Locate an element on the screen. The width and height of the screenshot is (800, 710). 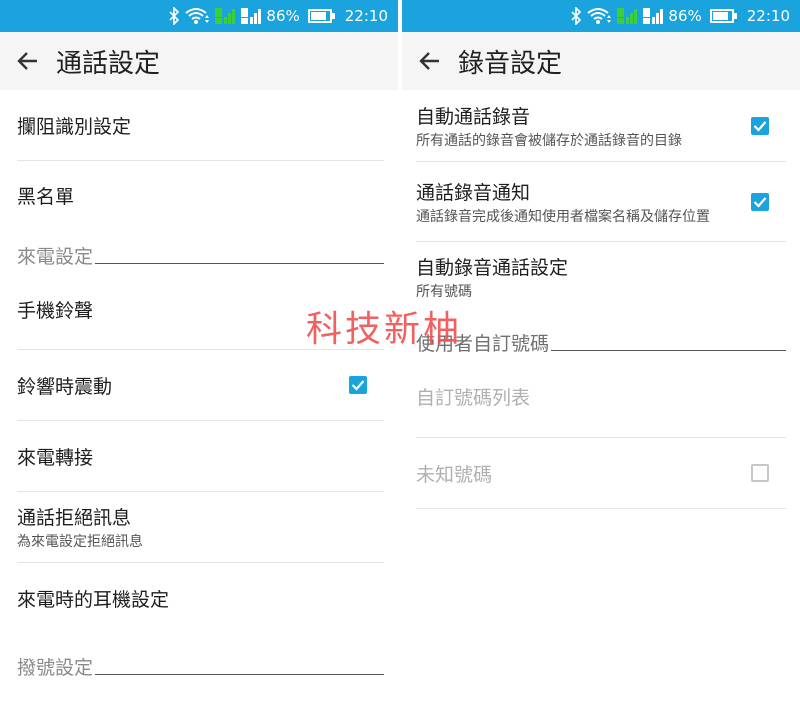
item-subtitle: 為來電設定拒絕訊息 is located at coordinates (80, 542).